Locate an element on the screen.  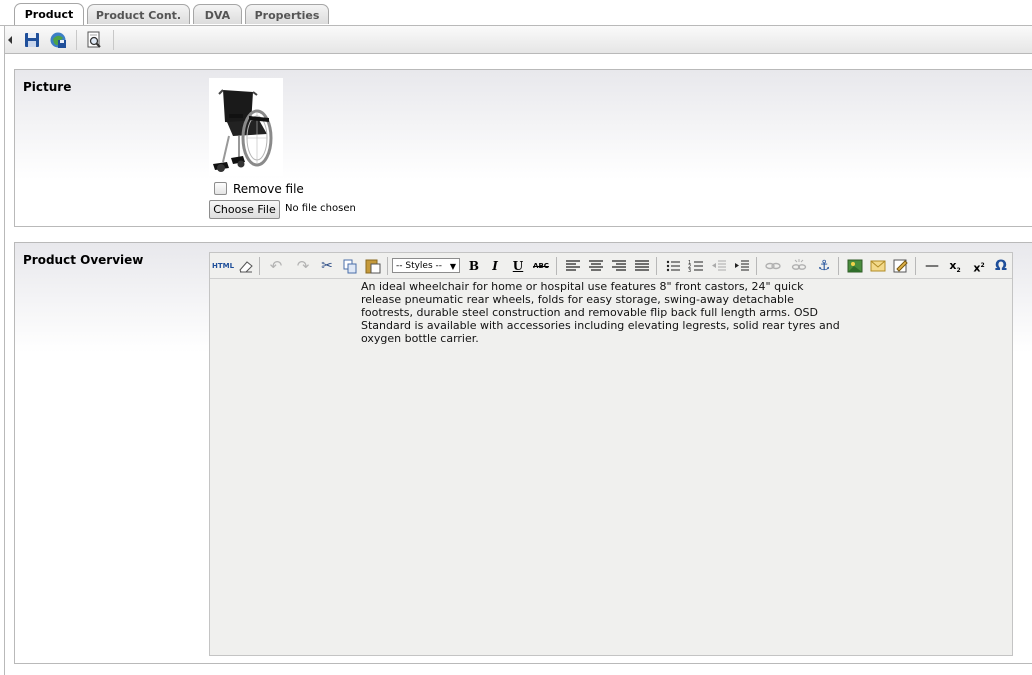
align-left-icon is located at coordinates (573, 266).